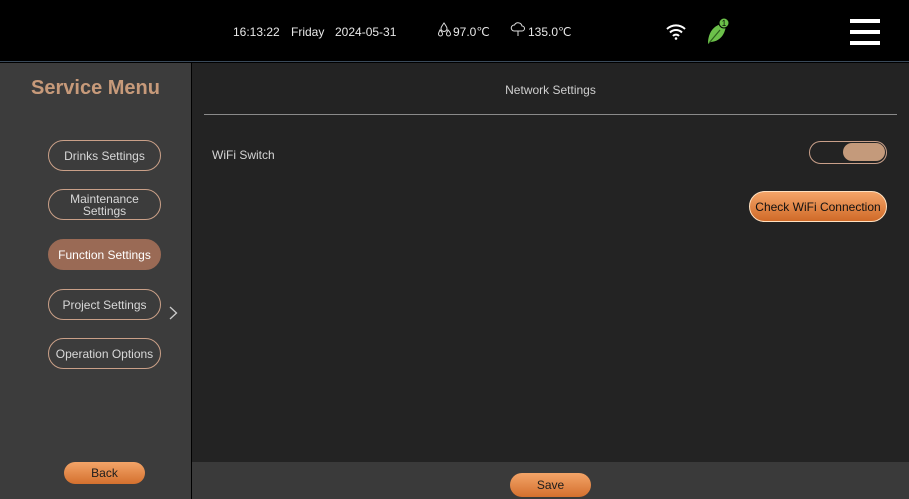  I want to click on clock-day: Friday, so click(308, 32).